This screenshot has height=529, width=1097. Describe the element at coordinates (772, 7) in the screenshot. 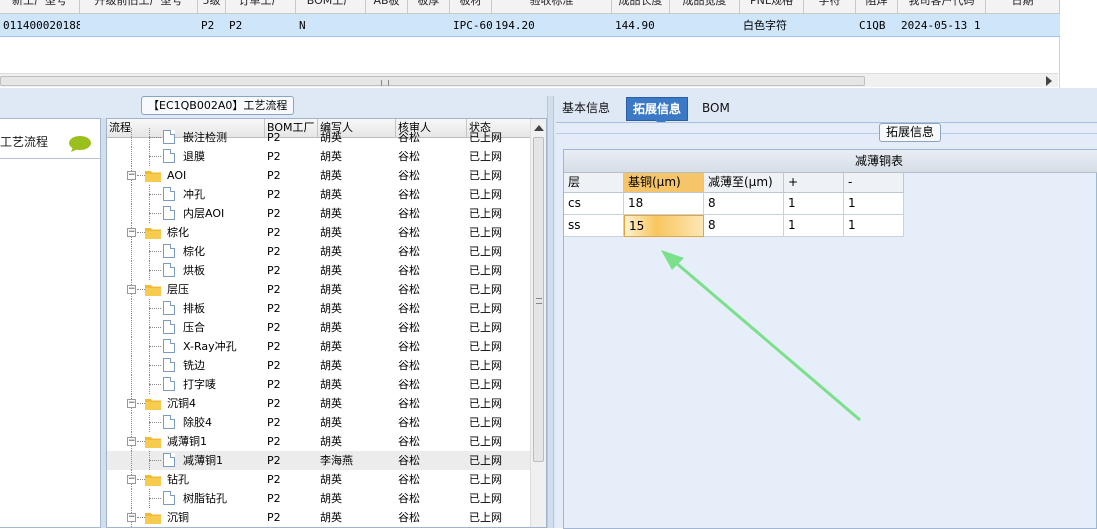

I see `order-col-header: PNL规格` at that location.